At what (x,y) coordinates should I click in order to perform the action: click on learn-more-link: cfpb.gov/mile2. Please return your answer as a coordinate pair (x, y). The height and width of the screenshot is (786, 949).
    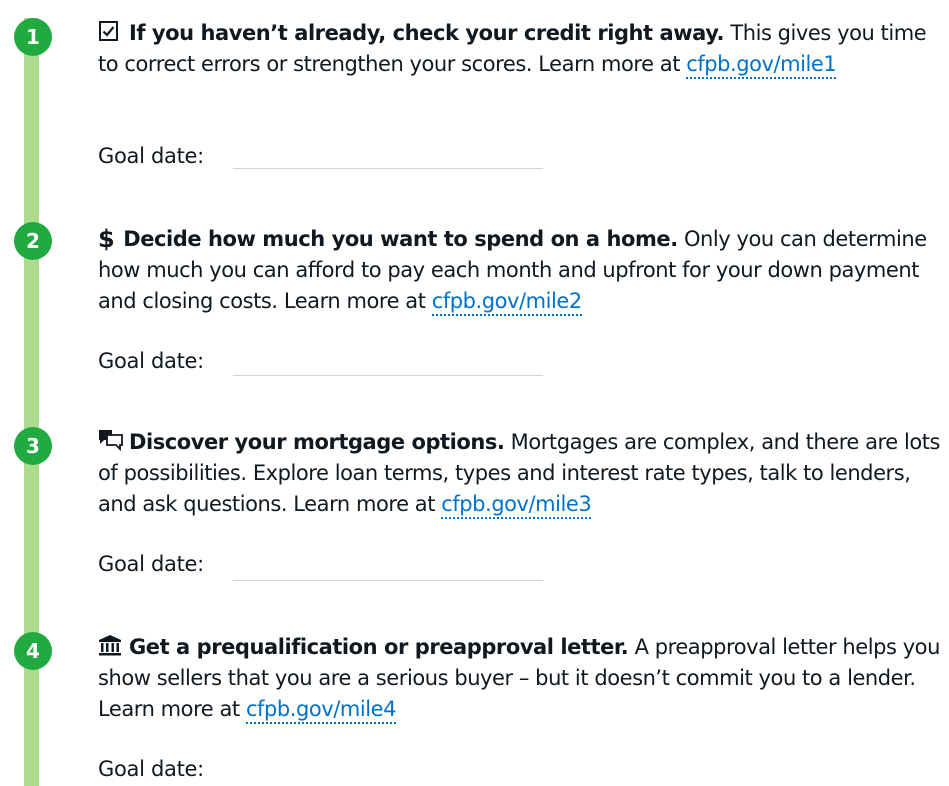
    Looking at the image, I should click on (506, 302).